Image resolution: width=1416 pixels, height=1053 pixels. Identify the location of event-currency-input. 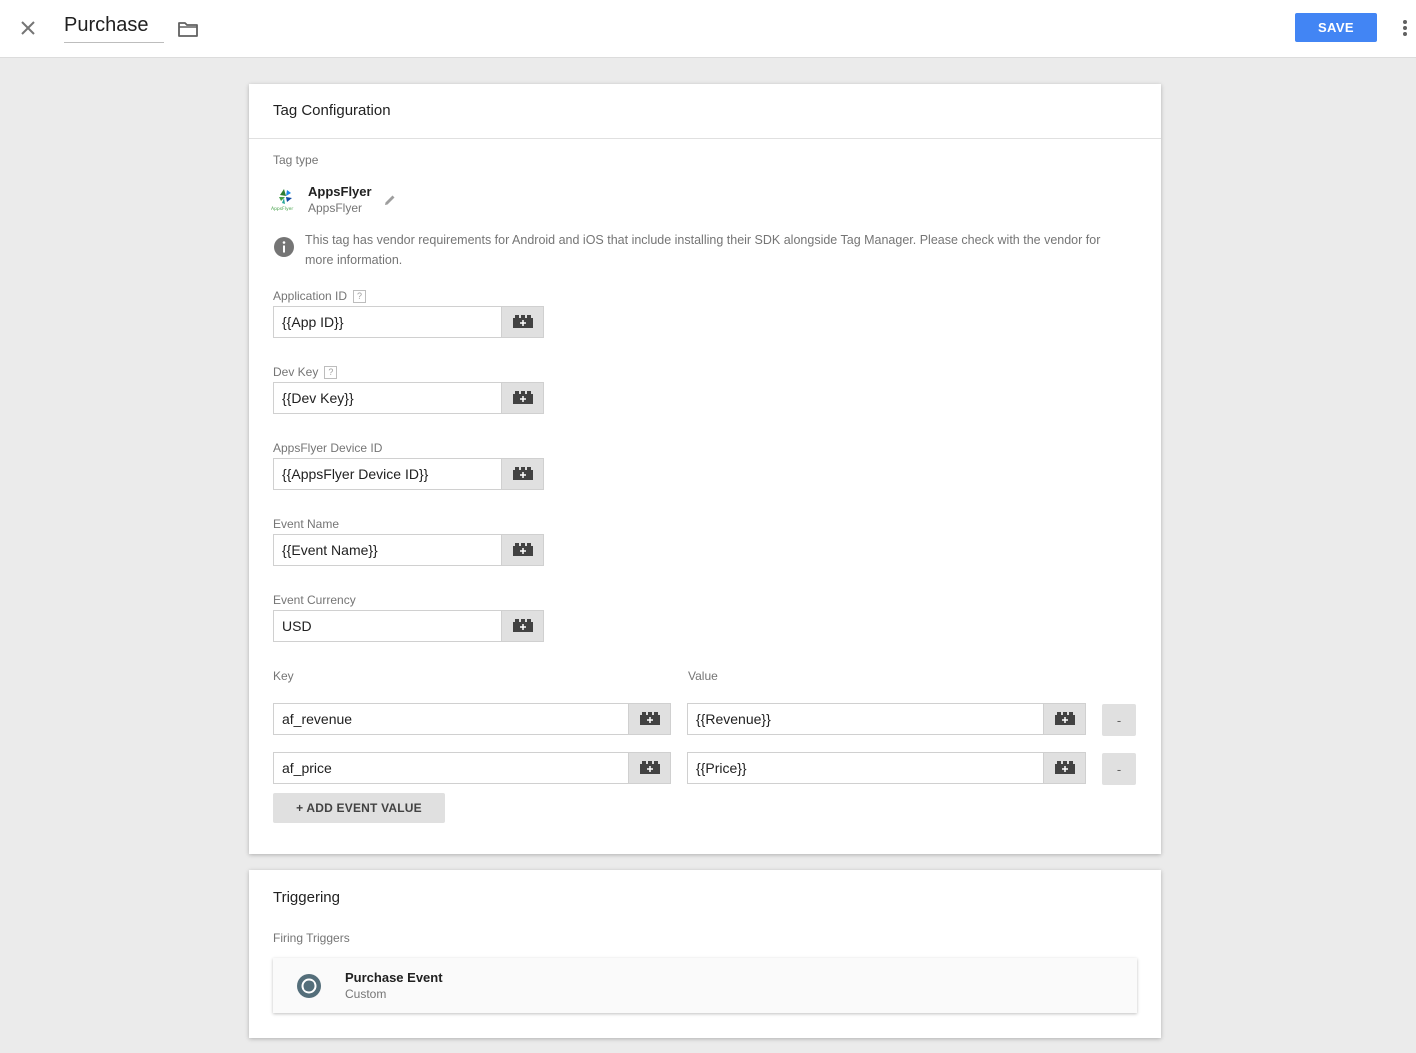
(388, 626).